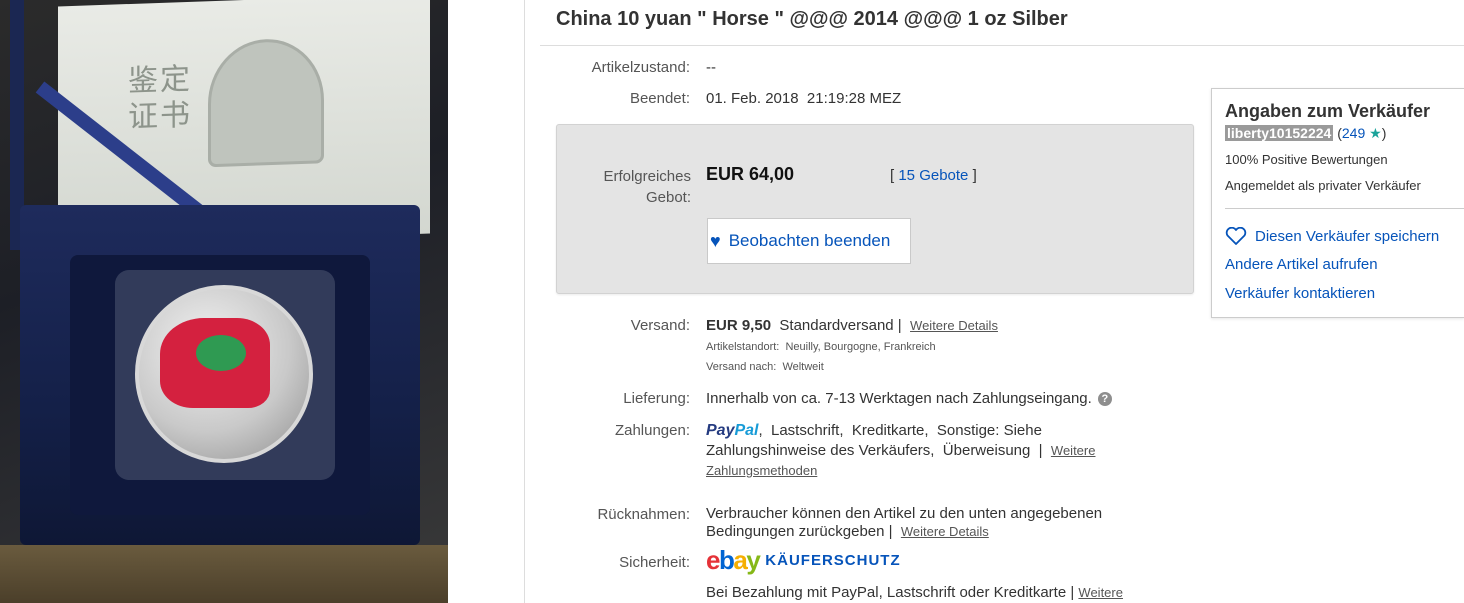  I want to click on save-seller-label: Diesen Verkäufer speichern, so click(1347, 236).